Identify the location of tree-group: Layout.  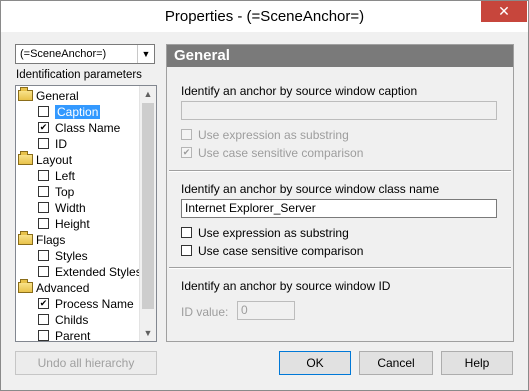
(45, 159).